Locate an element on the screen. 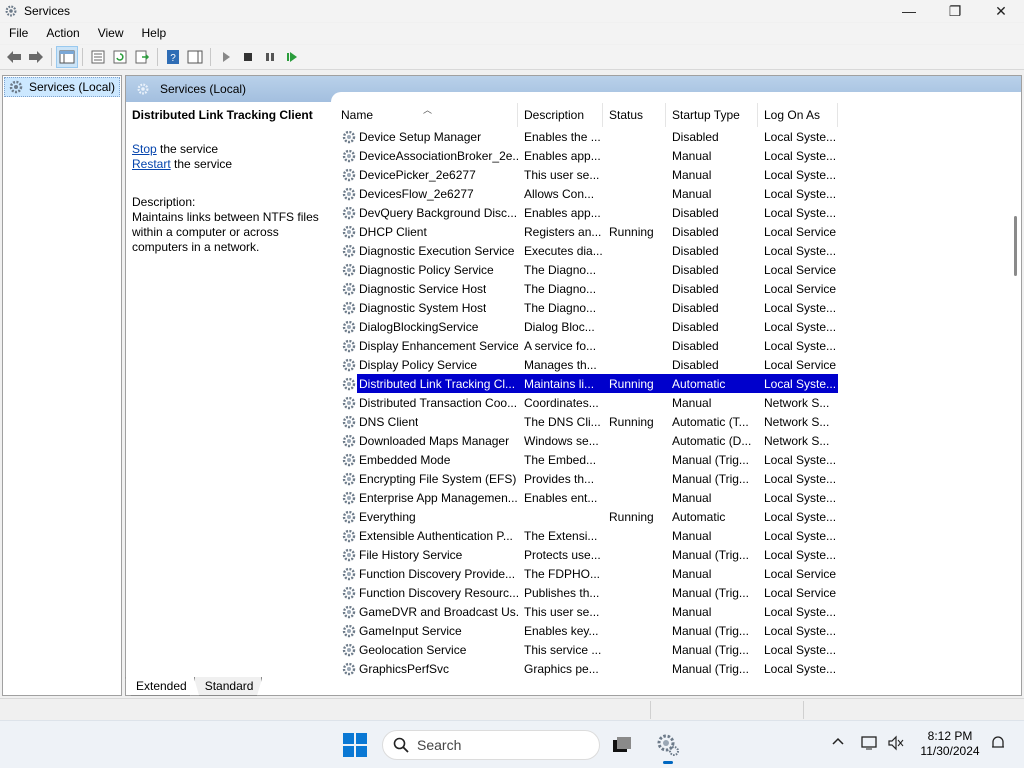  service-name: File History Service is located at coordinates (411, 554).